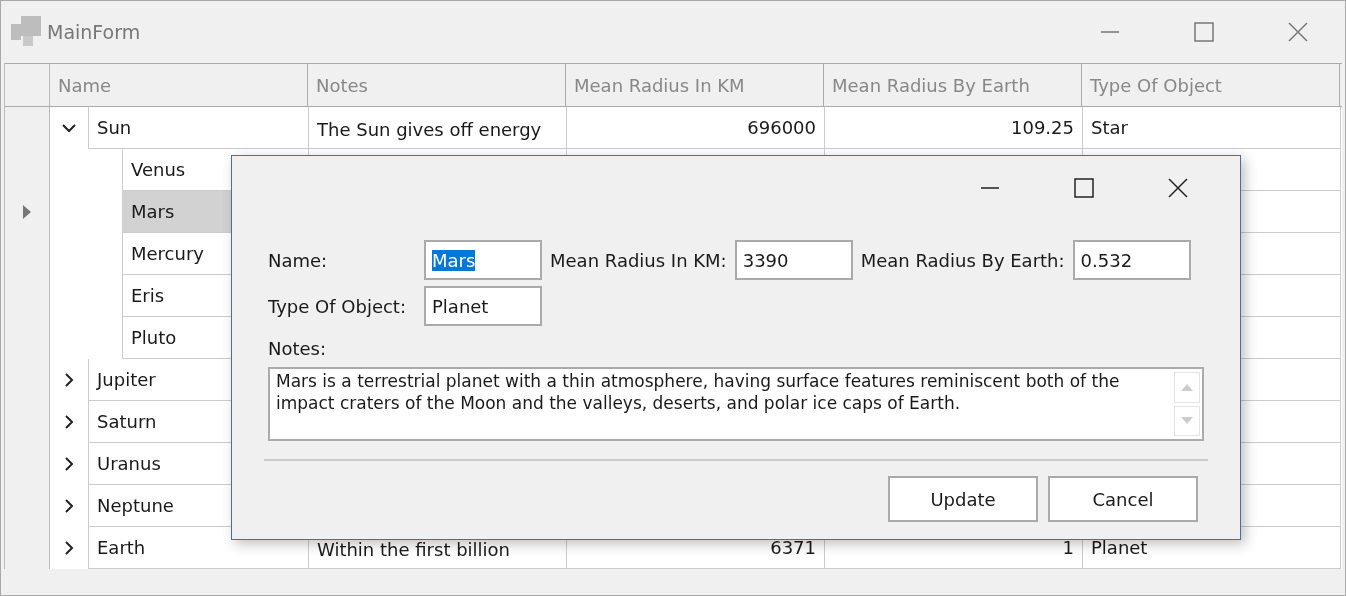  Describe the element at coordinates (736, 404) in the screenshot. I see `notes-field: Mars is a terrestrial planet with a thin atmosphere, having surface features reminiscent both of the impact craters of the Moon and the valleys, deserts, and polar ice caps of Earth.` at that location.